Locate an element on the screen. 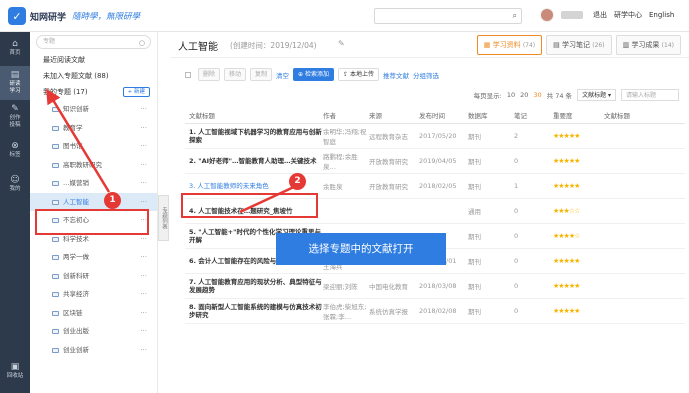 The image size is (689, 393). highlight-folder-box is located at coordinates (92, 222).